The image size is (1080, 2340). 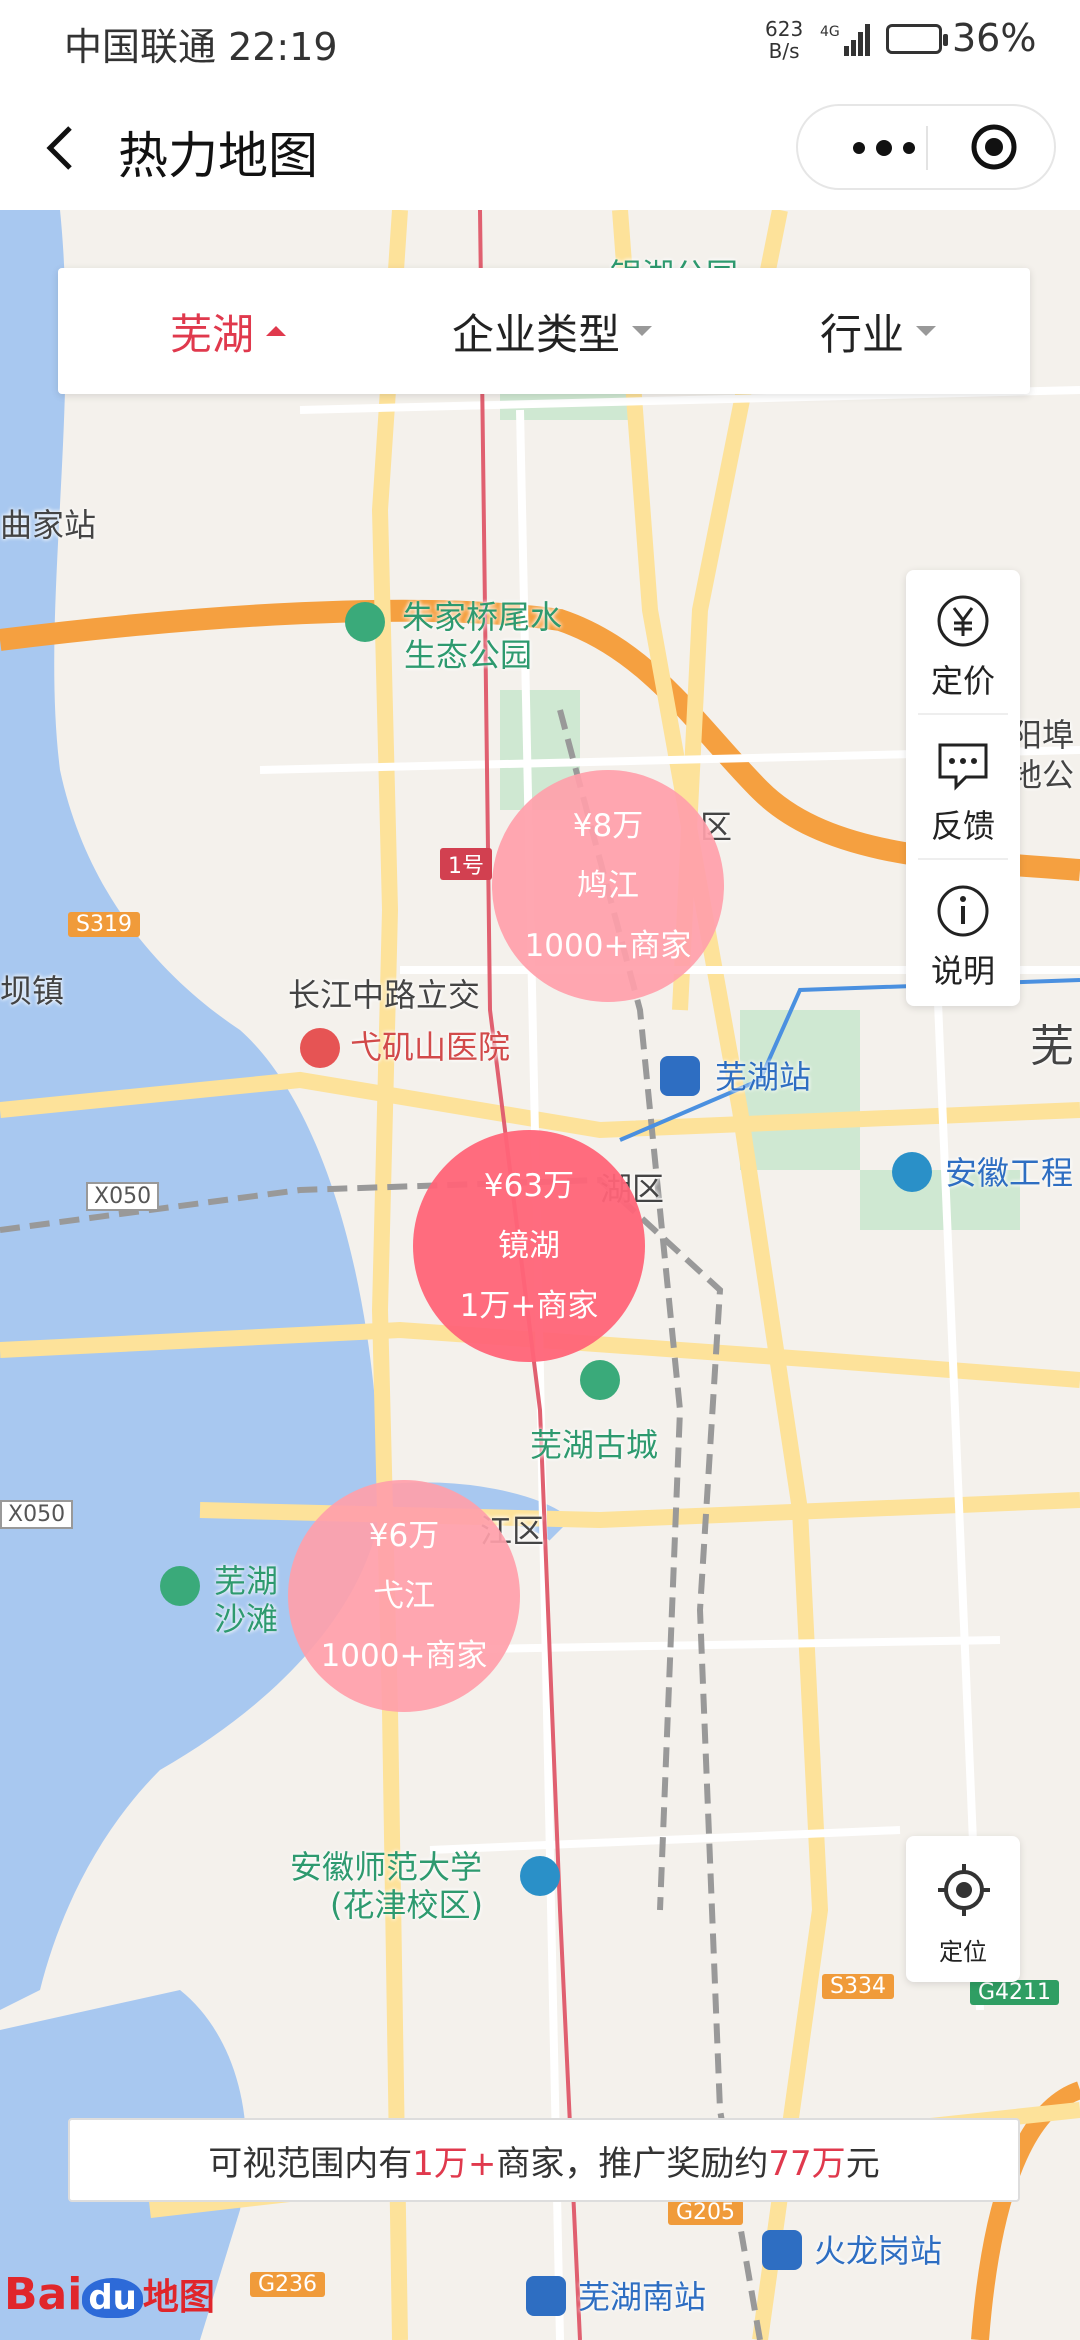 What do you see at coordinates (1009, 1173) in the screenshot?
I see `map-label: 安徽工程` at bounding box center [1009, 1173].